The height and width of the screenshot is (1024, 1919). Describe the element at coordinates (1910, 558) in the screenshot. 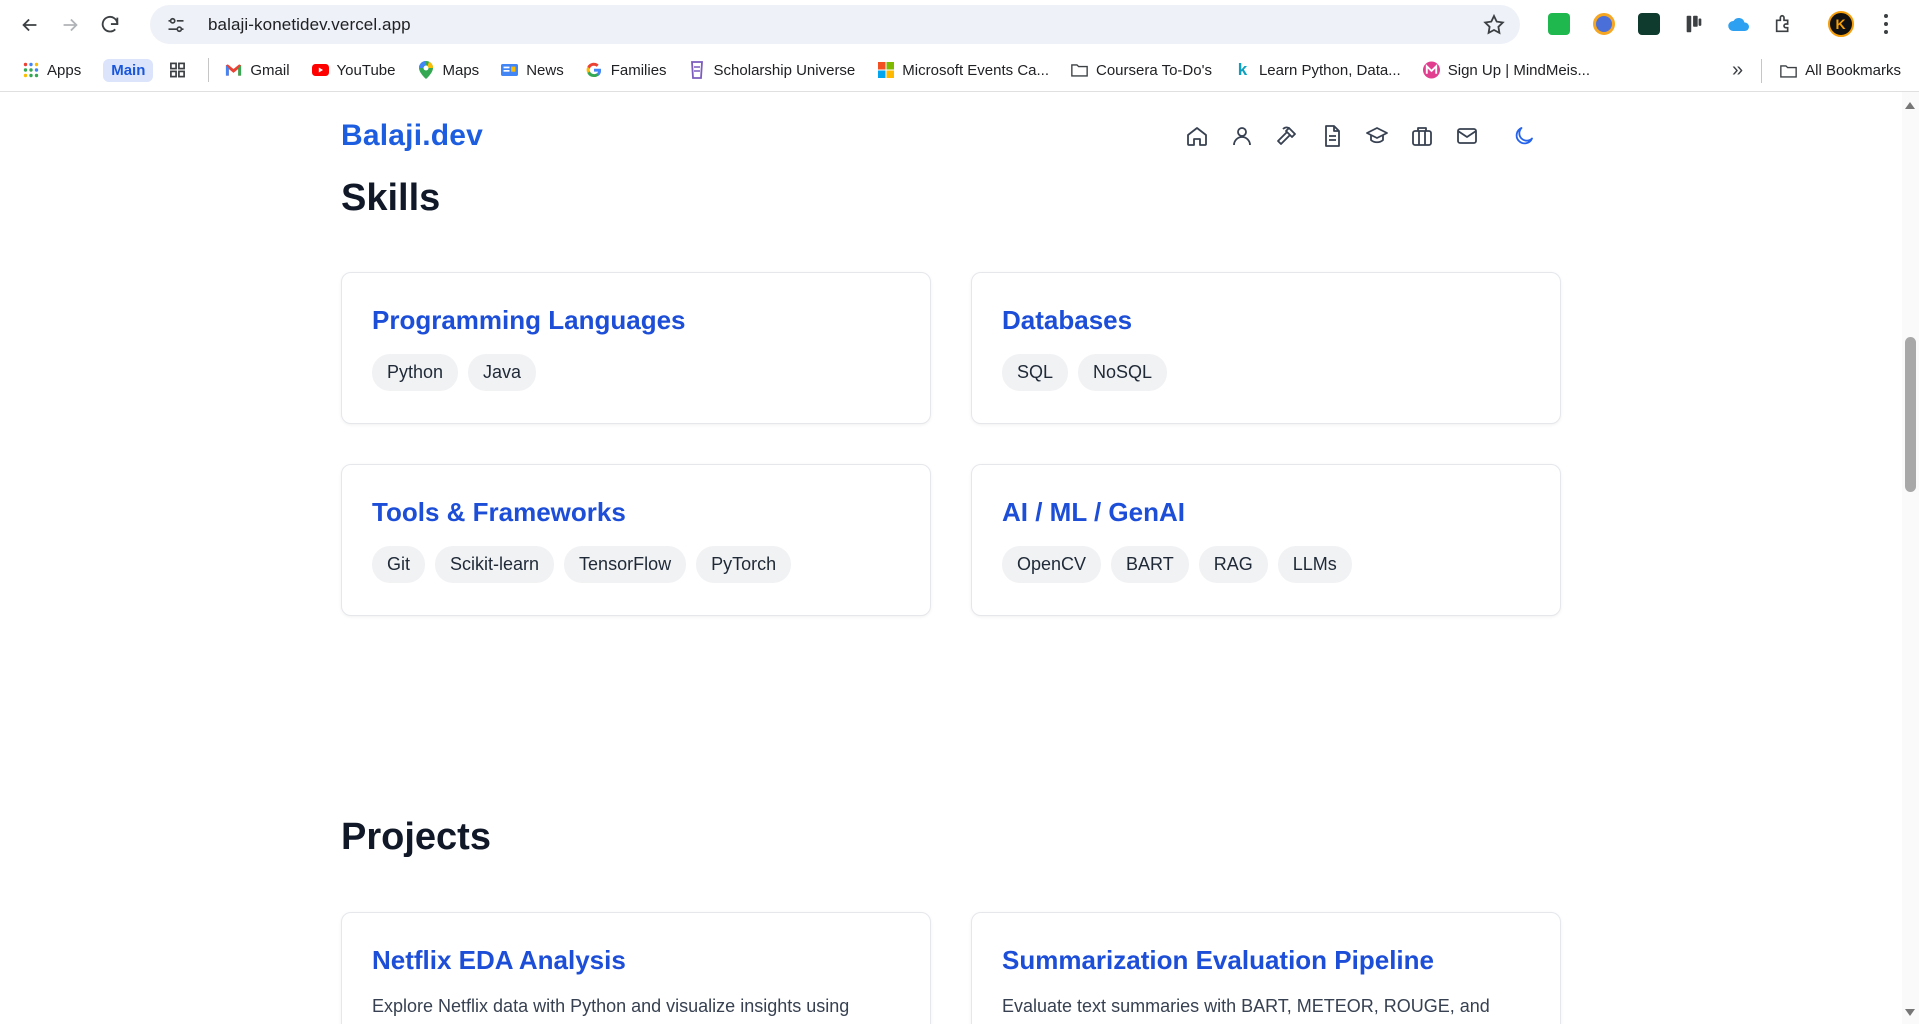

I see `page-scrollbar` at that location.